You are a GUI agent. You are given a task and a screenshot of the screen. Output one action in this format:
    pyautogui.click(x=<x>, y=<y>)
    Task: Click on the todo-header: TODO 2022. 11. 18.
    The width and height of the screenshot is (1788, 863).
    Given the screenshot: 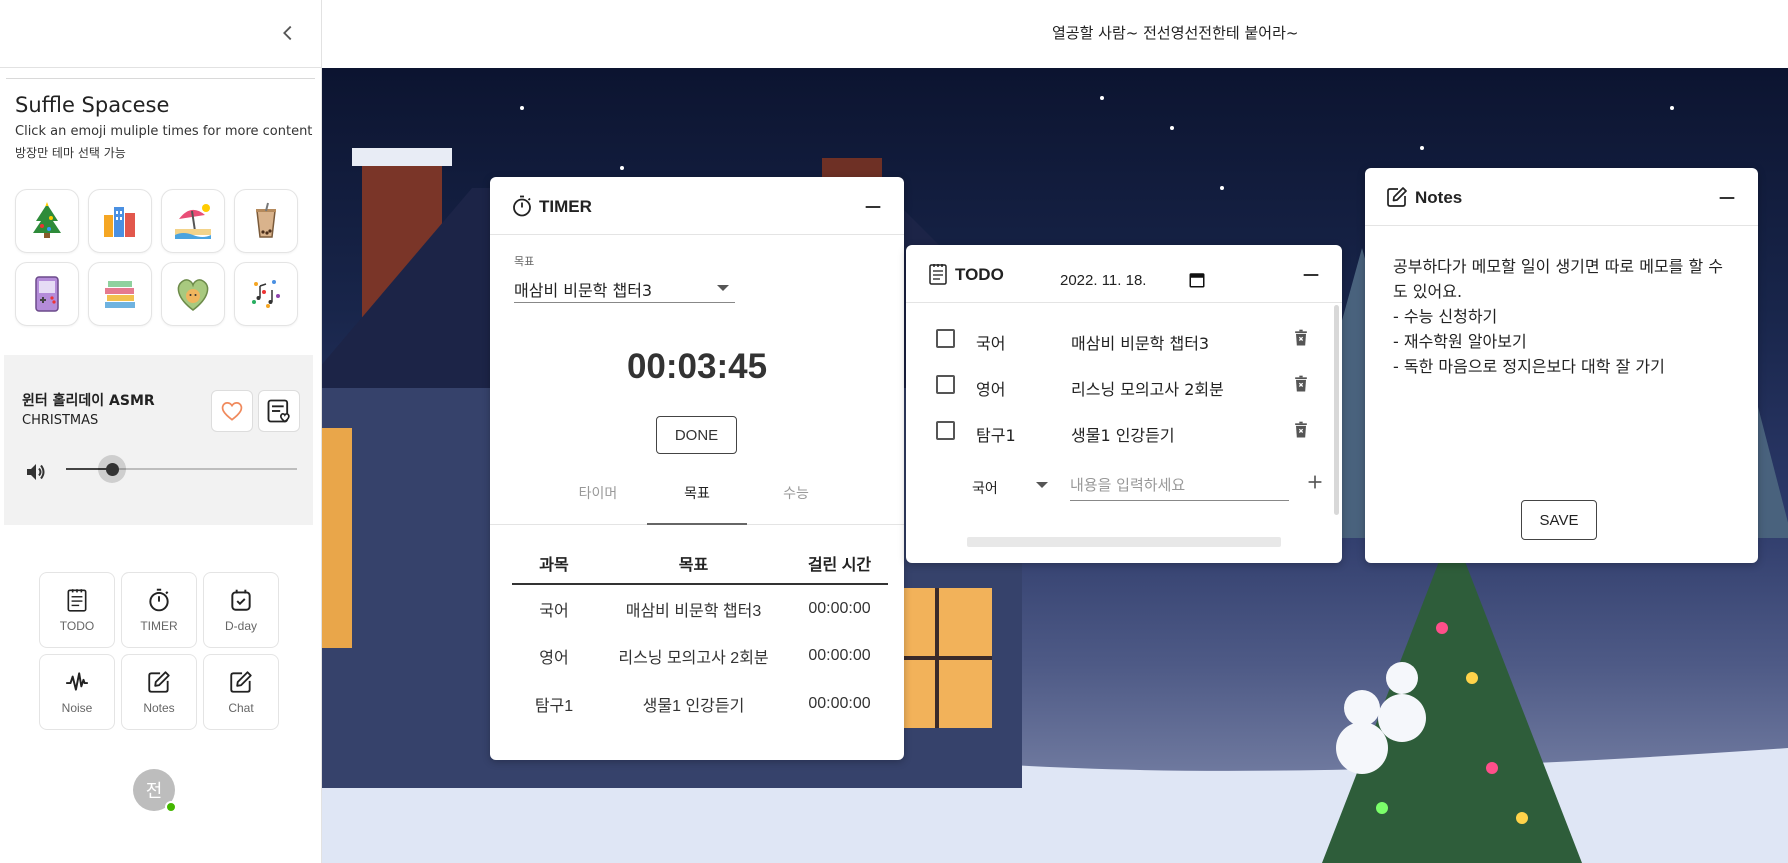 What is the action you would take?
    pyautogui.click(x=1124, y=274)
    